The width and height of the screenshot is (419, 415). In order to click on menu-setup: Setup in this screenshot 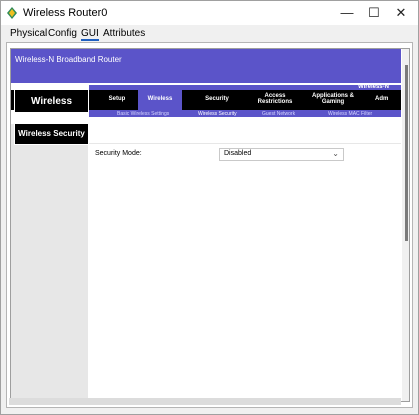, I will do `click(117, 99)`.